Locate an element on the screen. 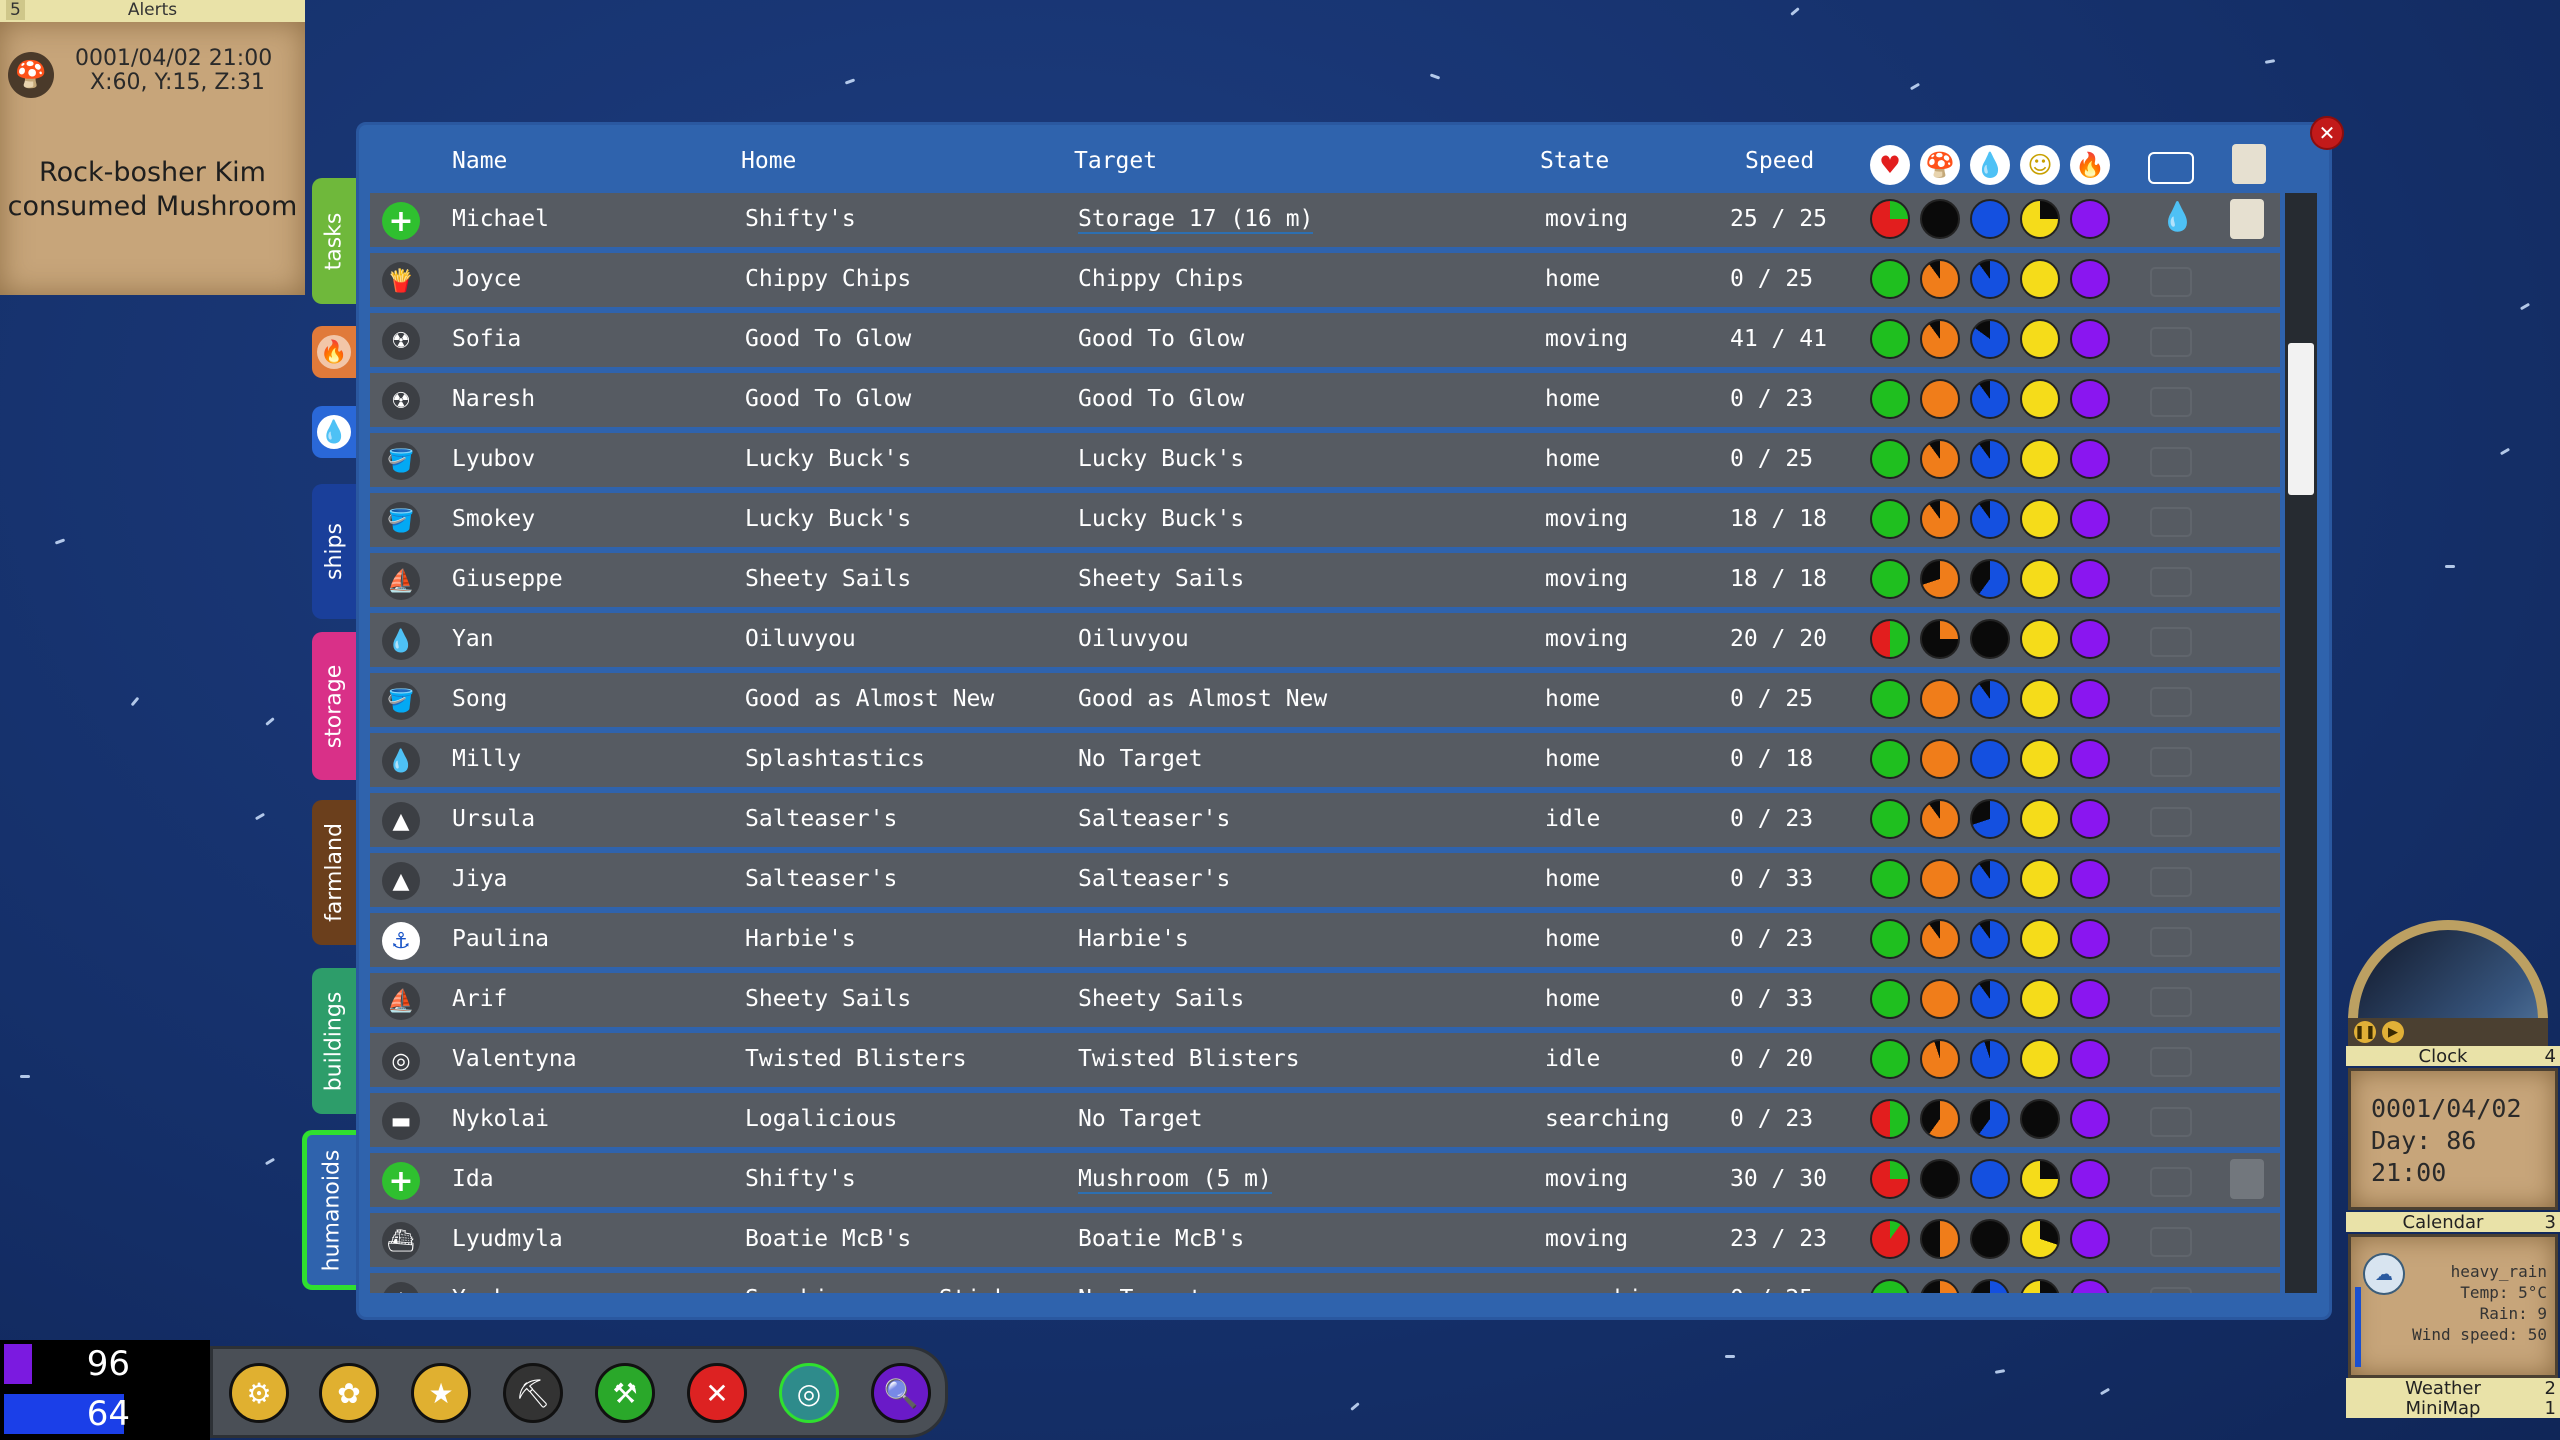  humanoid-target: Good as Almost New is located at coordinates (1202, 699).